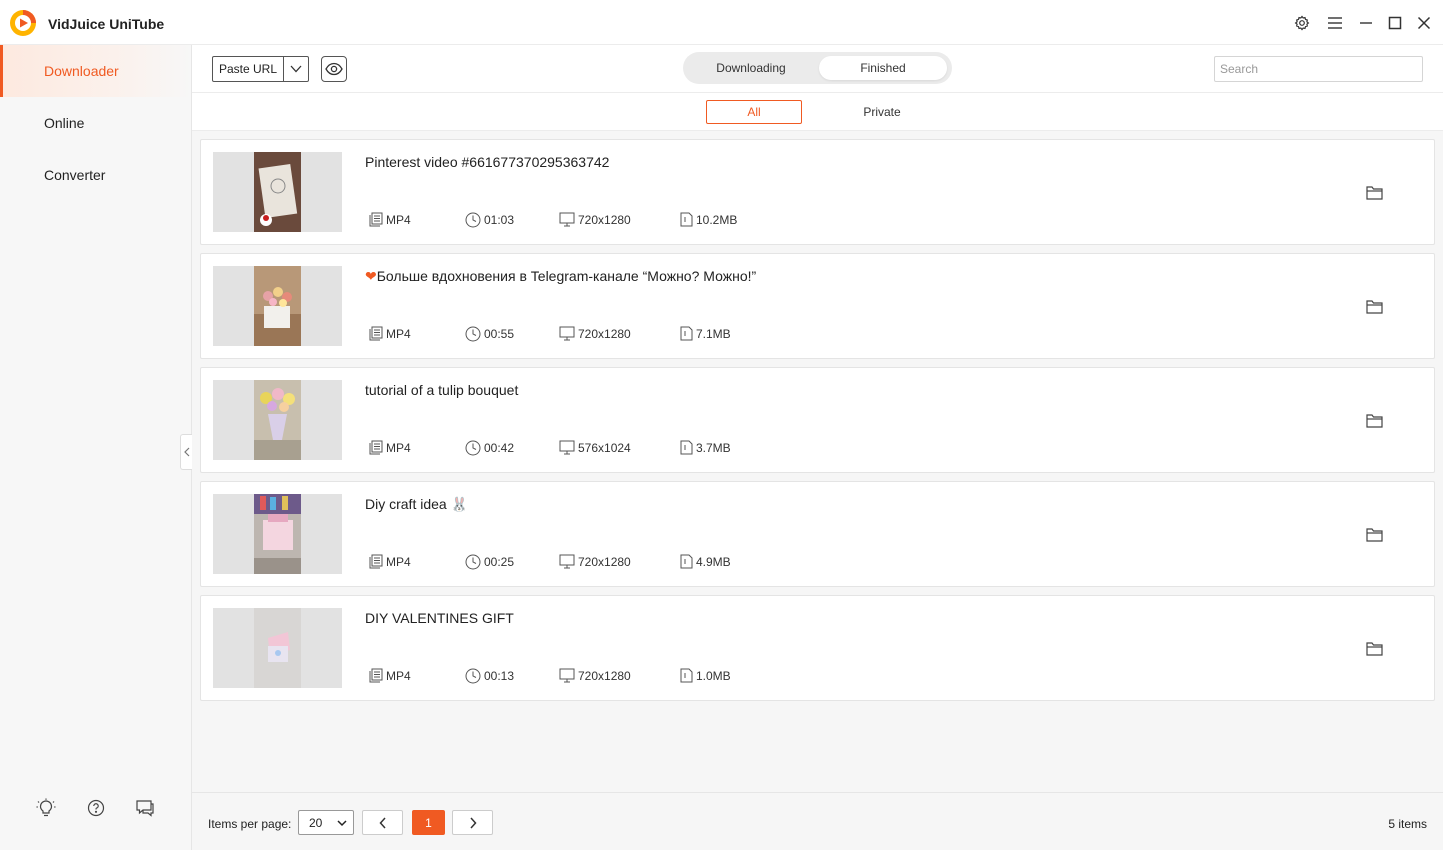  Describe the element at coordinates (428, 822) in the screenshot. I see `page-button-current: 1` at that location.